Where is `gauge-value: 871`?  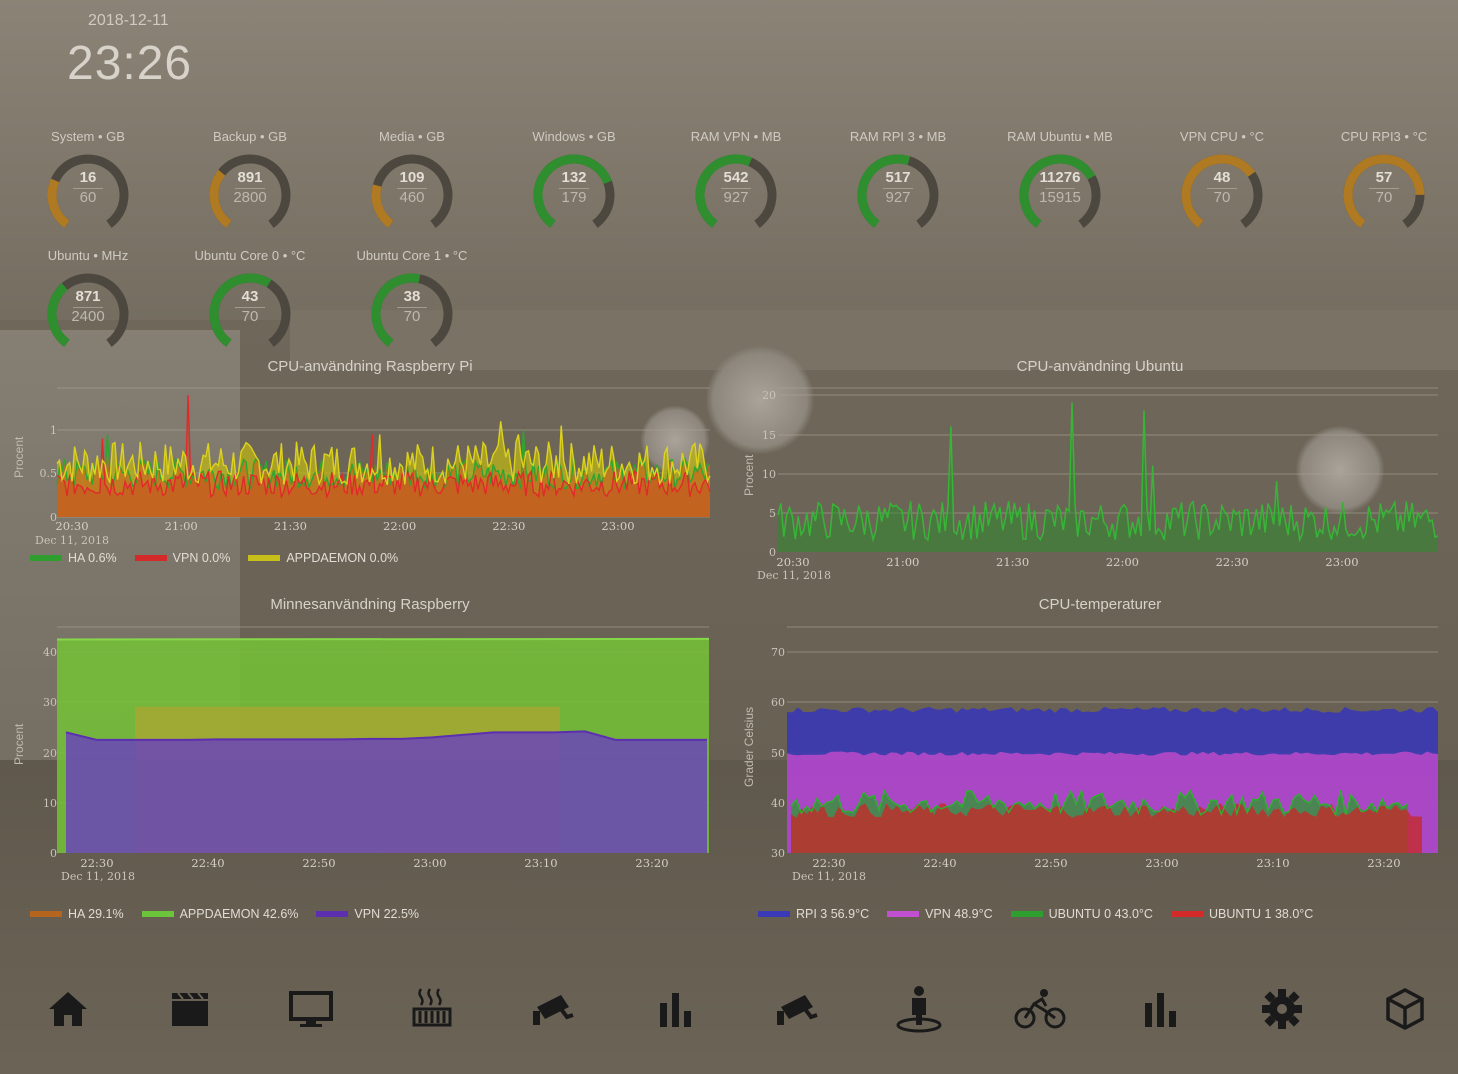 gauge-value: 871 is located at coordinates (88, 296).